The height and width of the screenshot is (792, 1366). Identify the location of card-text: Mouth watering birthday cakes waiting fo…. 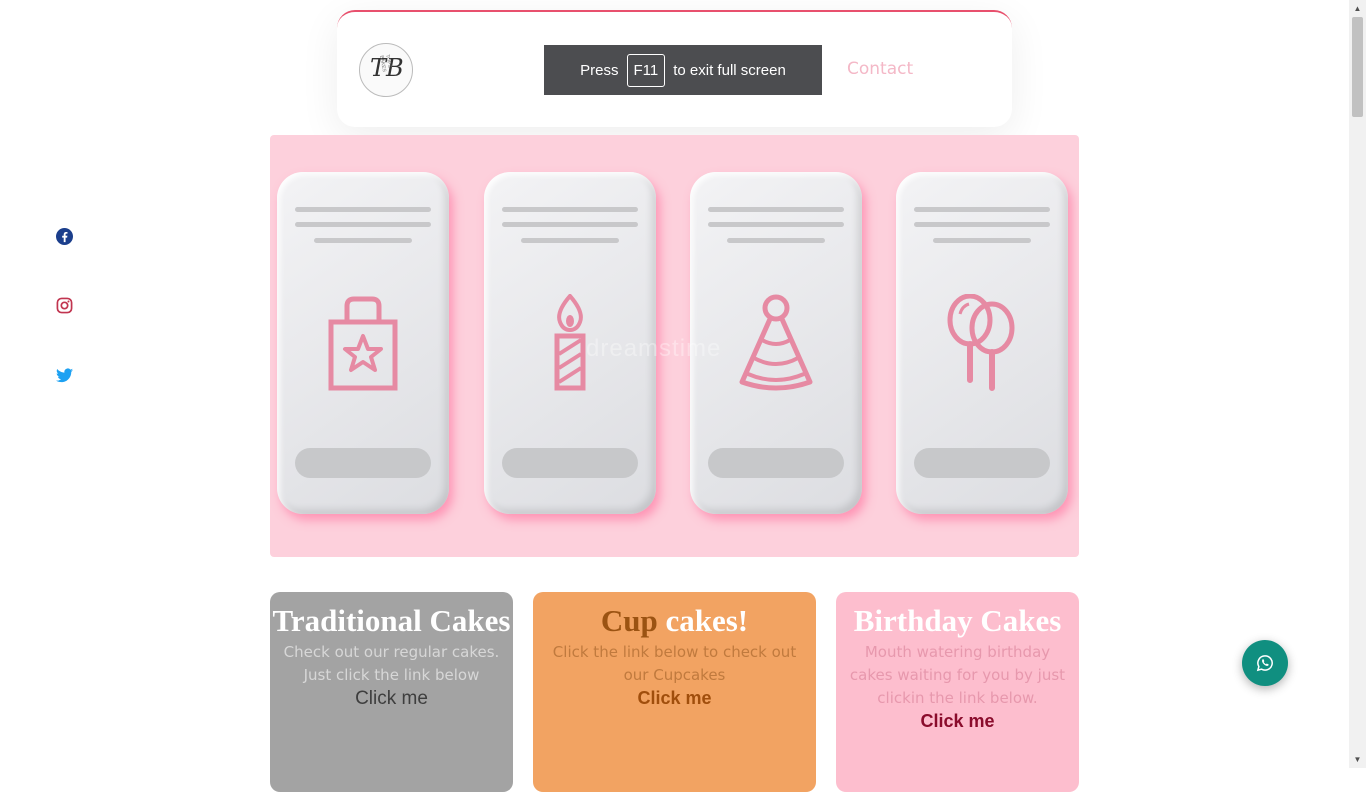
(957, 675).